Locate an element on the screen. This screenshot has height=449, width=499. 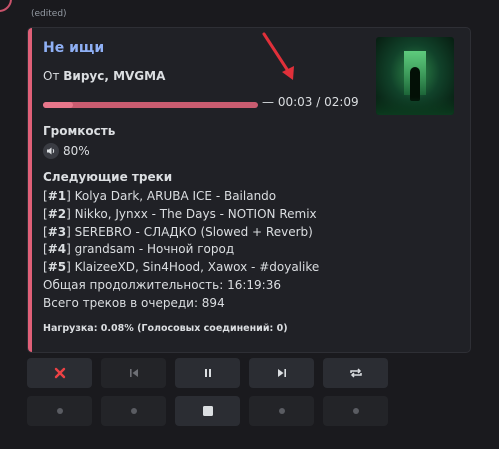
track-number: #1 is located at coordinates (57, 196).